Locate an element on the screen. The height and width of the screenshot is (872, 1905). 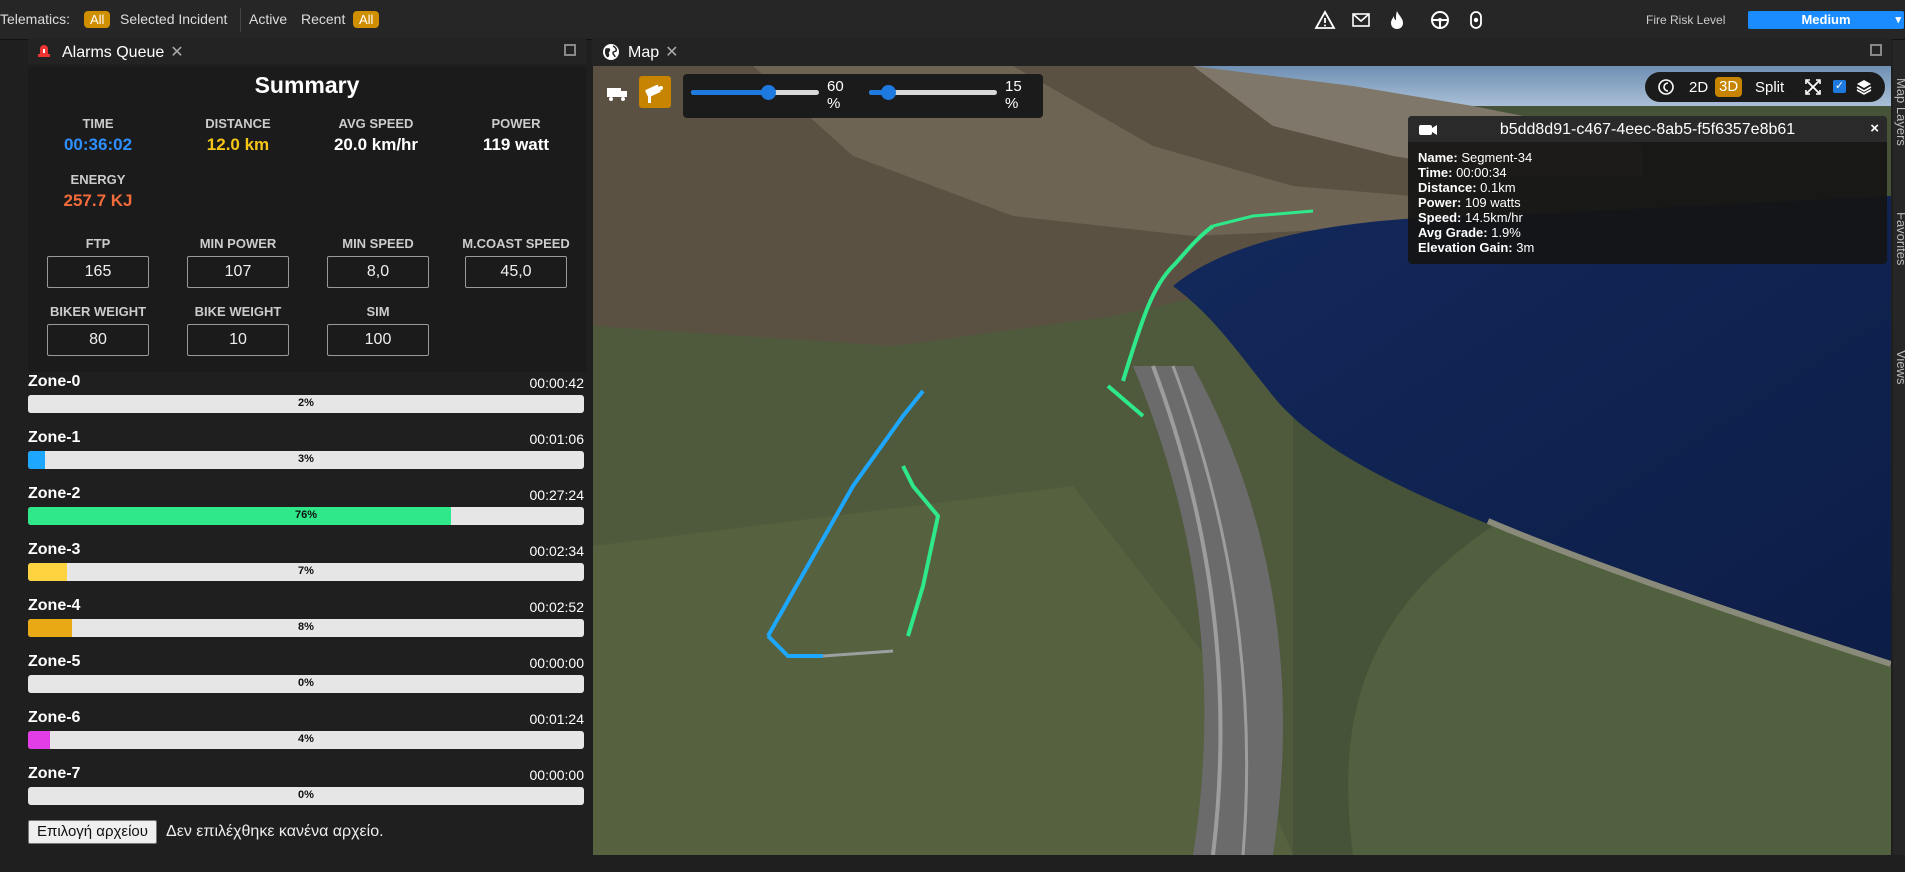
popup-value: Segment-34 is located at coordinates (1497, 157).